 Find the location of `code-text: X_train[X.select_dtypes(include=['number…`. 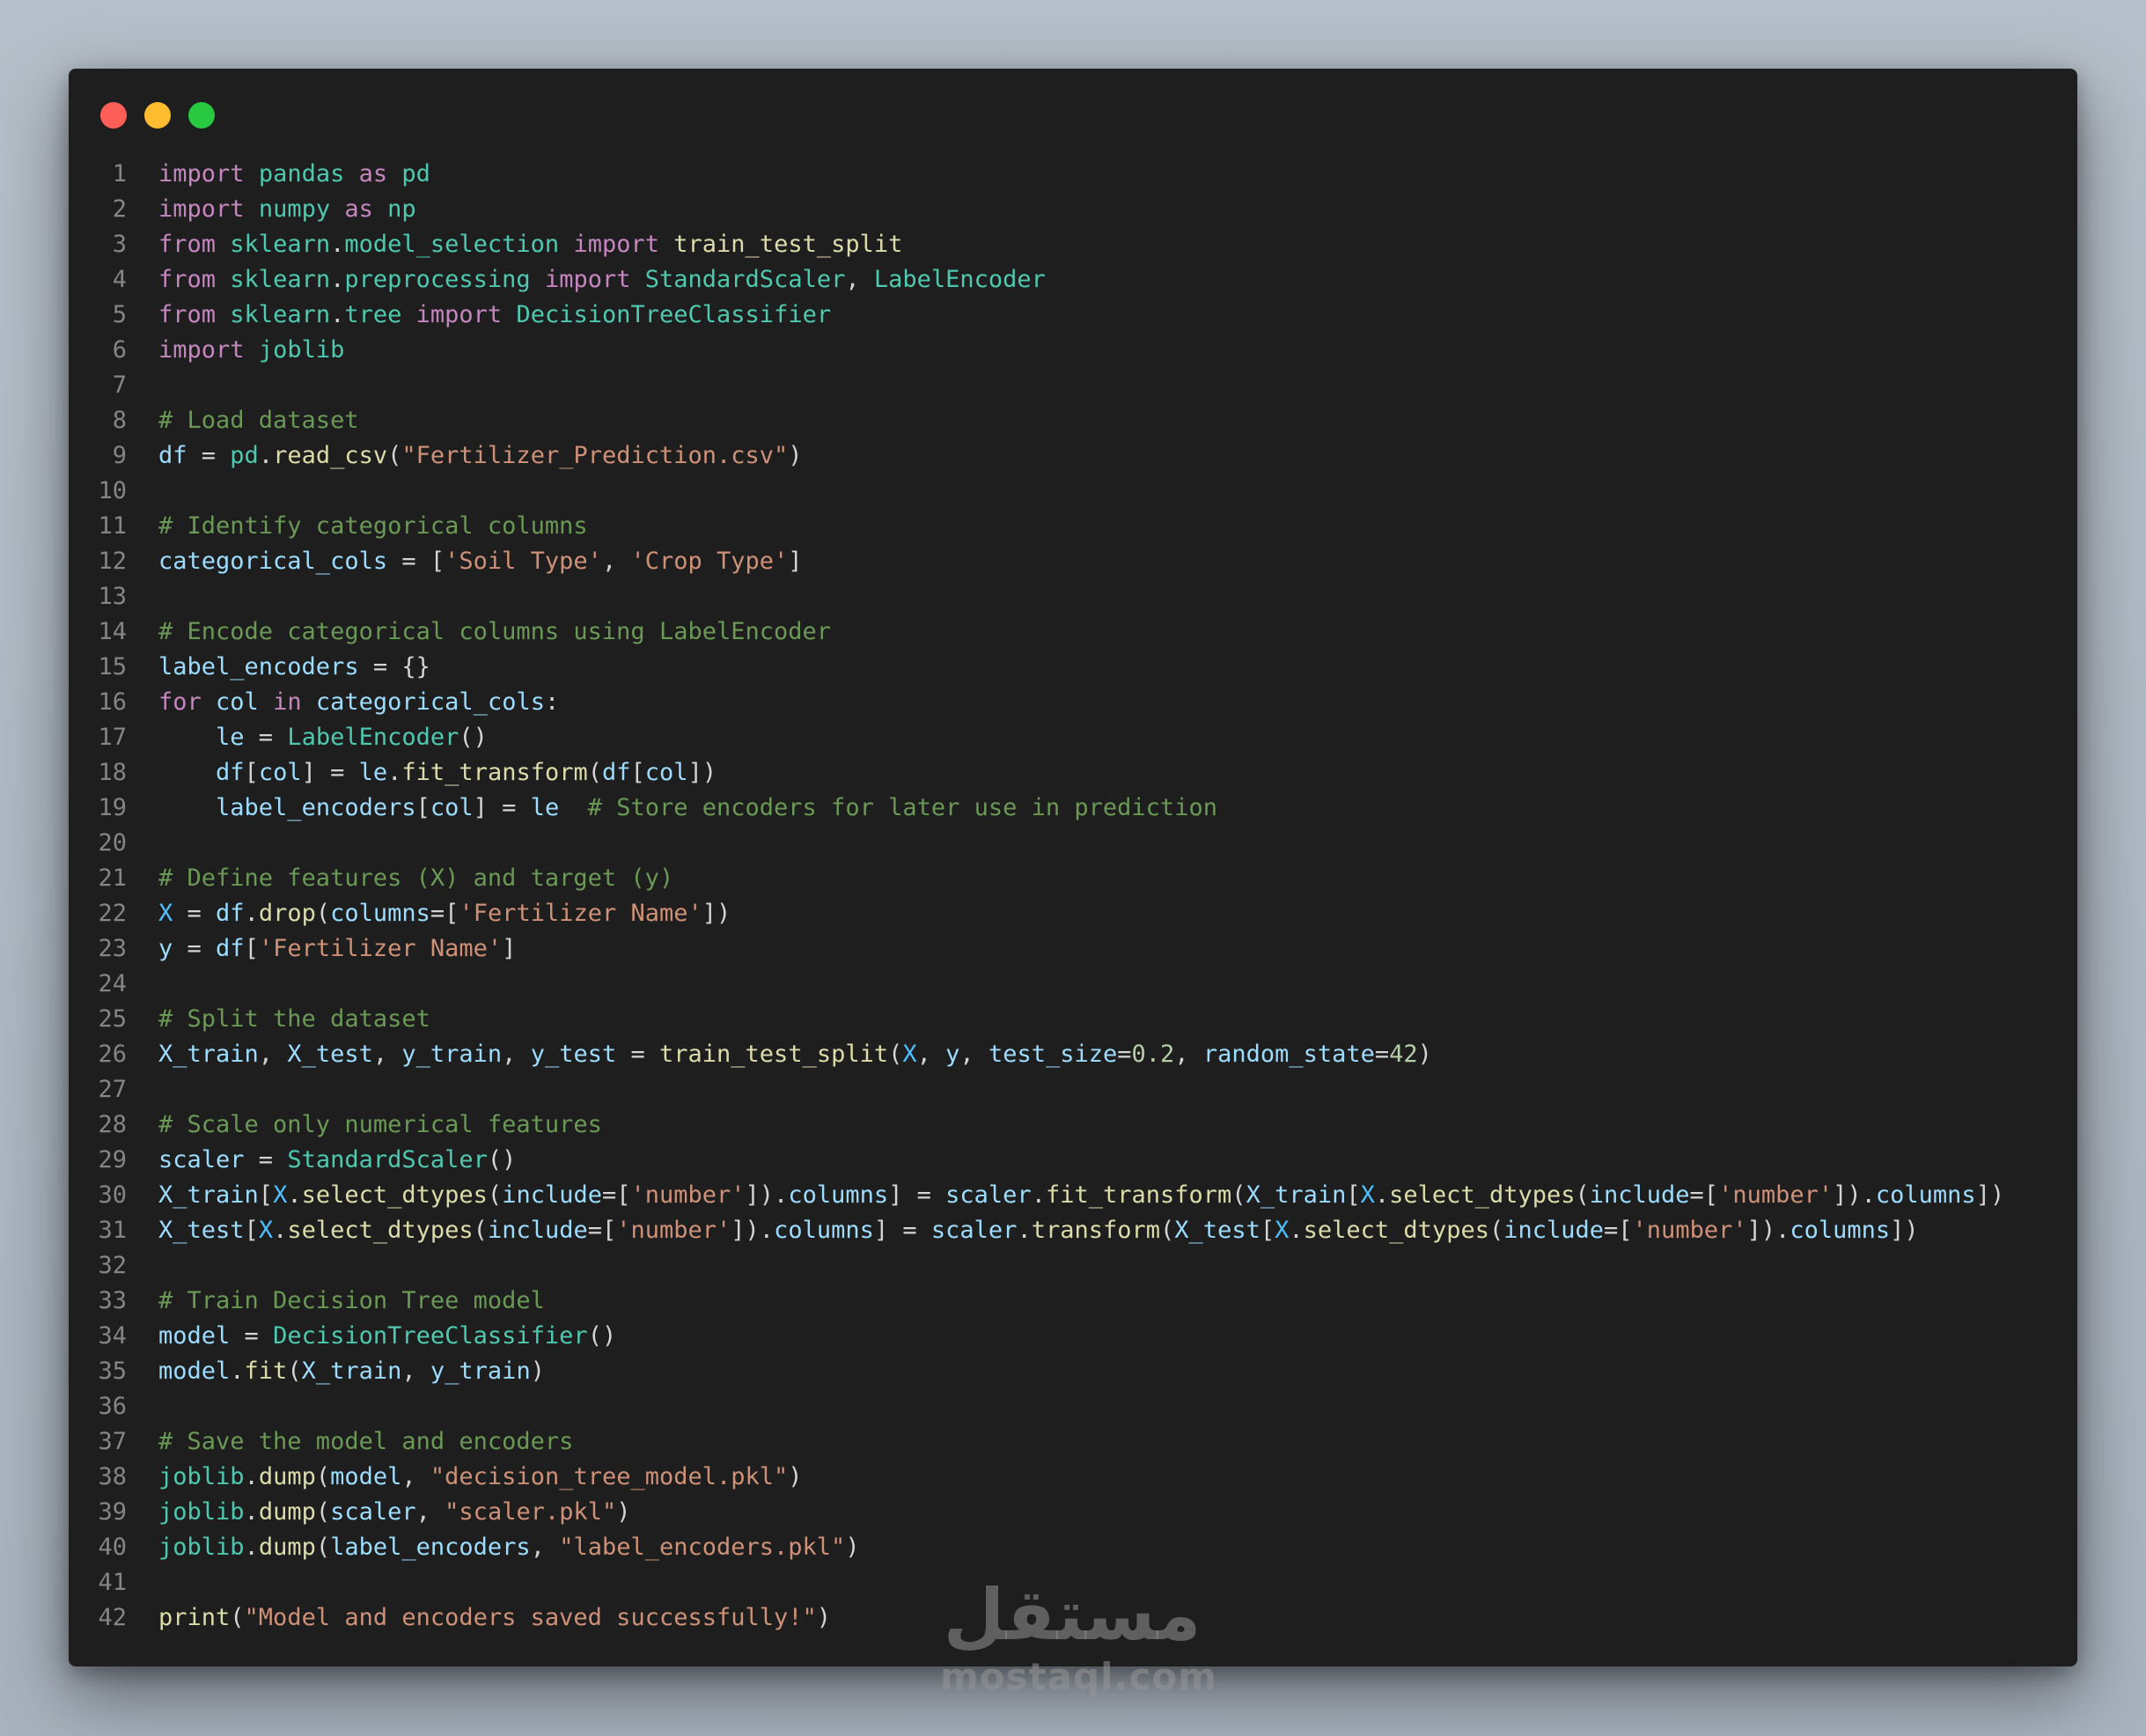

code-text: X_train[X.select_dtypes(include=['number… is located at coordinates (1065, 1195).